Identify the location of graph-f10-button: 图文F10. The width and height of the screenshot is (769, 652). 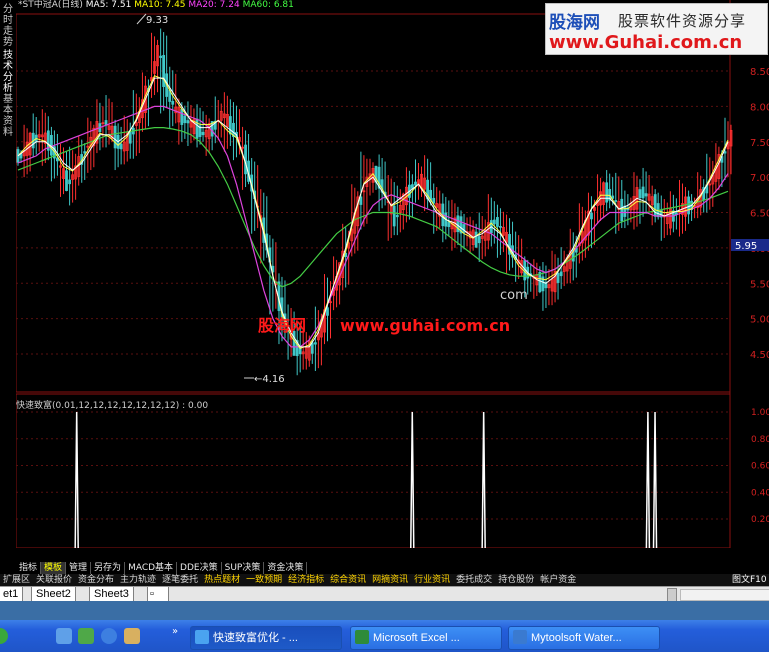
(749, 580).